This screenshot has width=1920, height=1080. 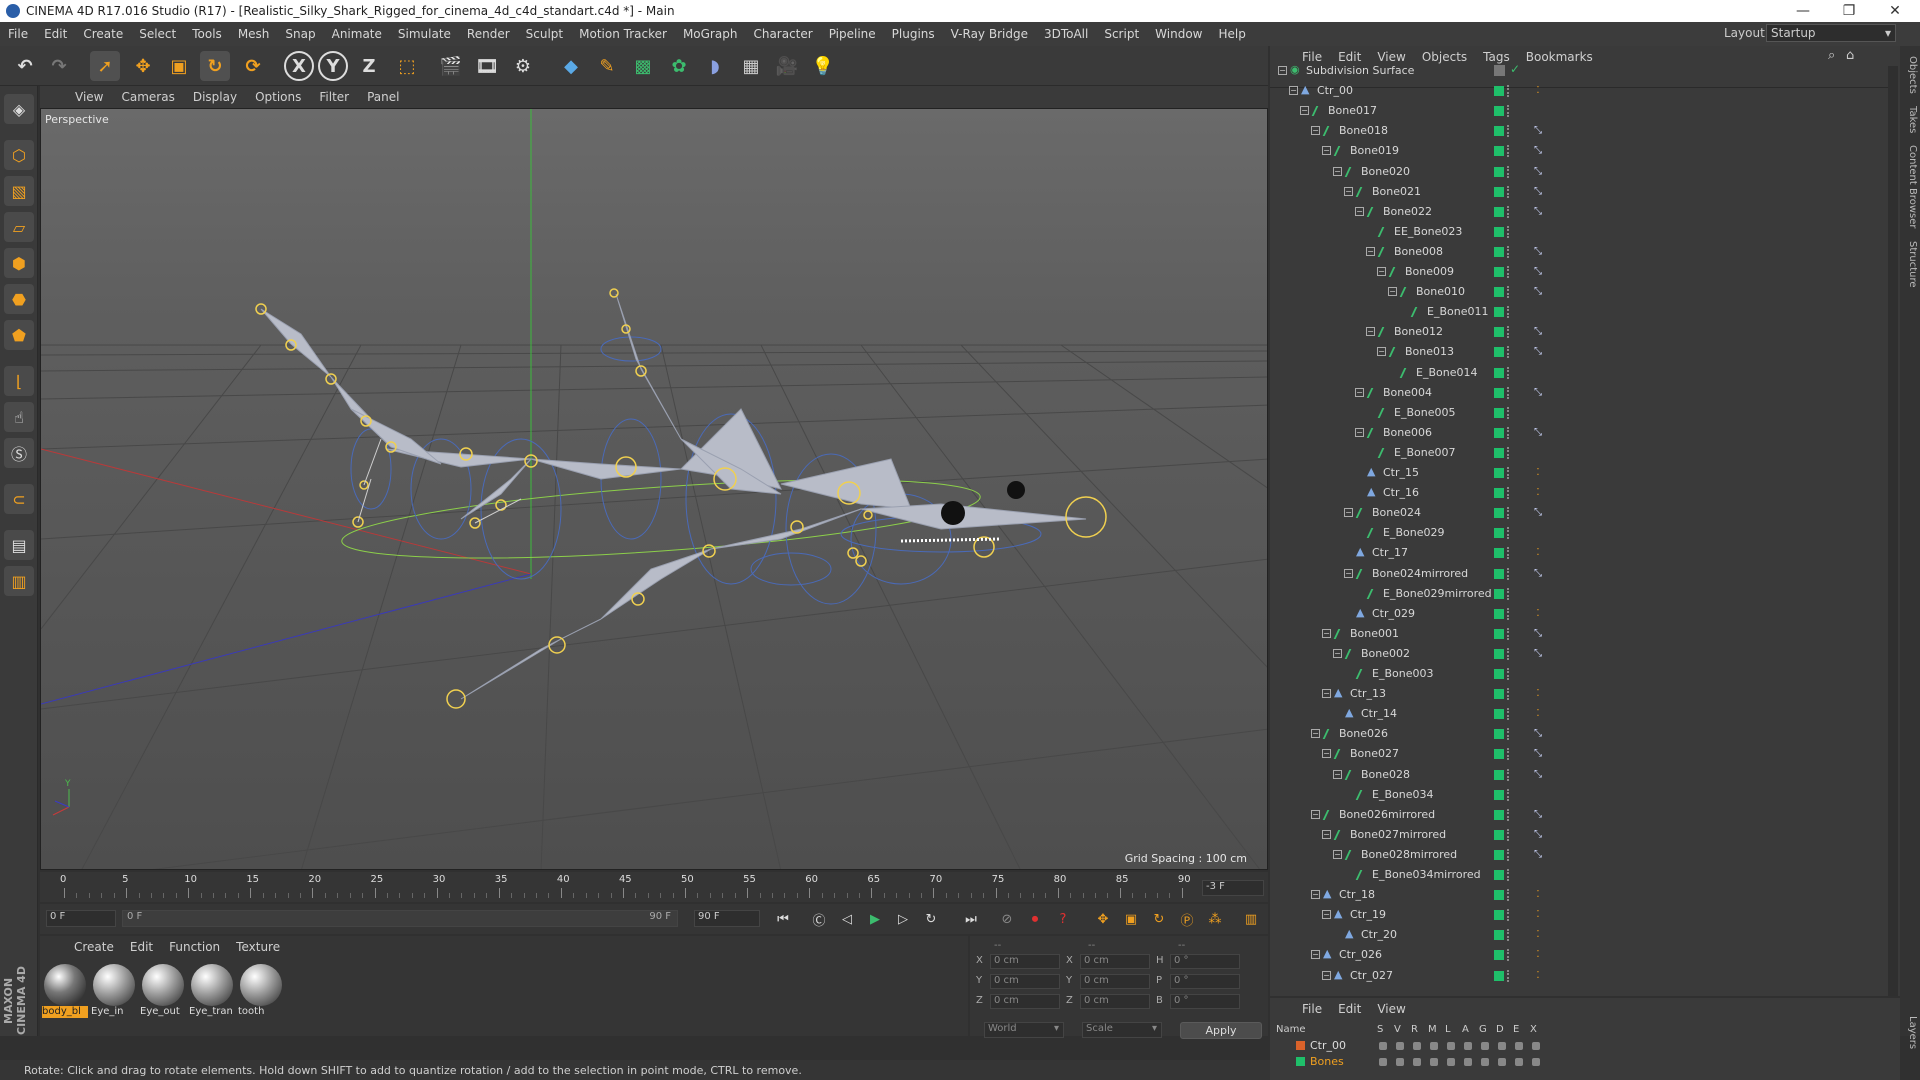 I want to click on render-view-icon: 🎬, so click(x=451, y=66).